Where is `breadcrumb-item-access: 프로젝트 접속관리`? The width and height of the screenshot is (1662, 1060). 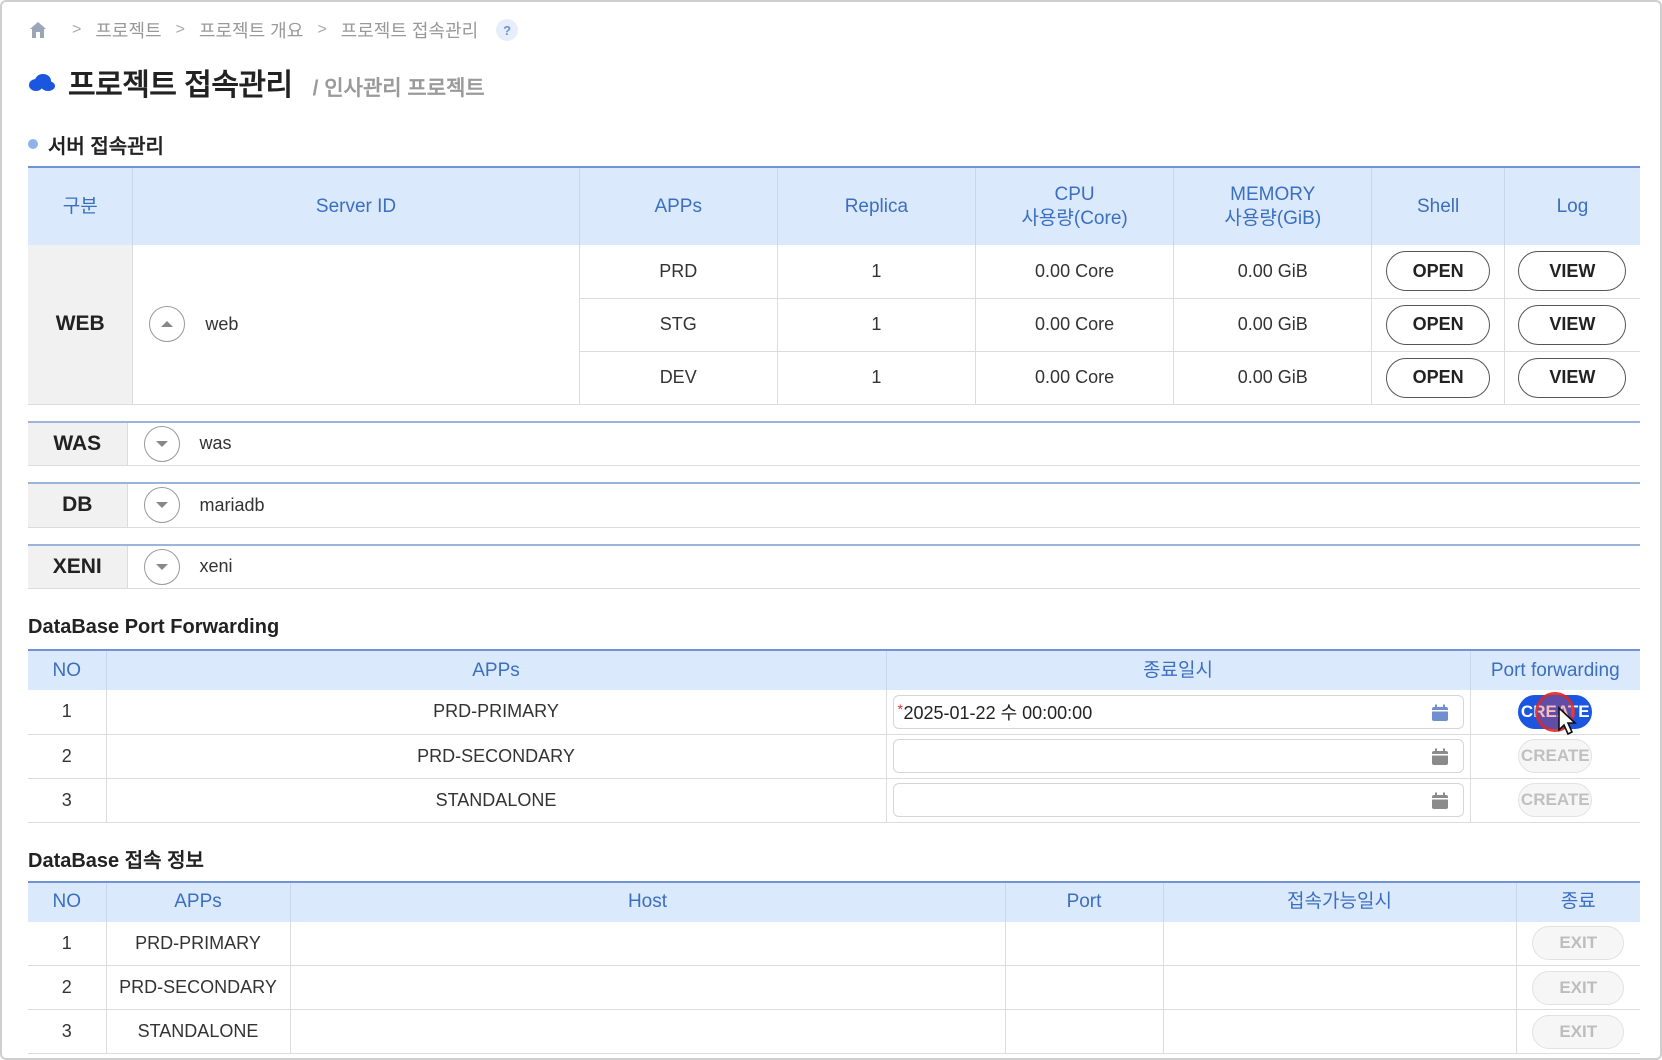
breadcrumb-item-access: 프로젝트 접속관리 is located at coordinates (409, 31).